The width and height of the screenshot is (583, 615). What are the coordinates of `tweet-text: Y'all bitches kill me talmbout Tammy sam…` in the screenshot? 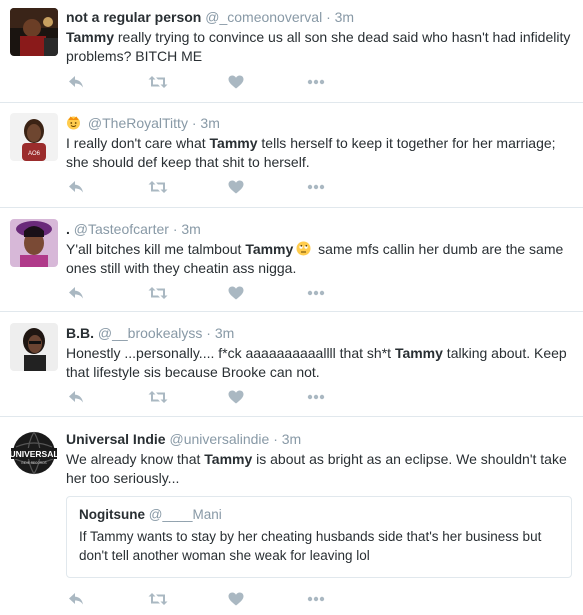 It's located at (315, 258).